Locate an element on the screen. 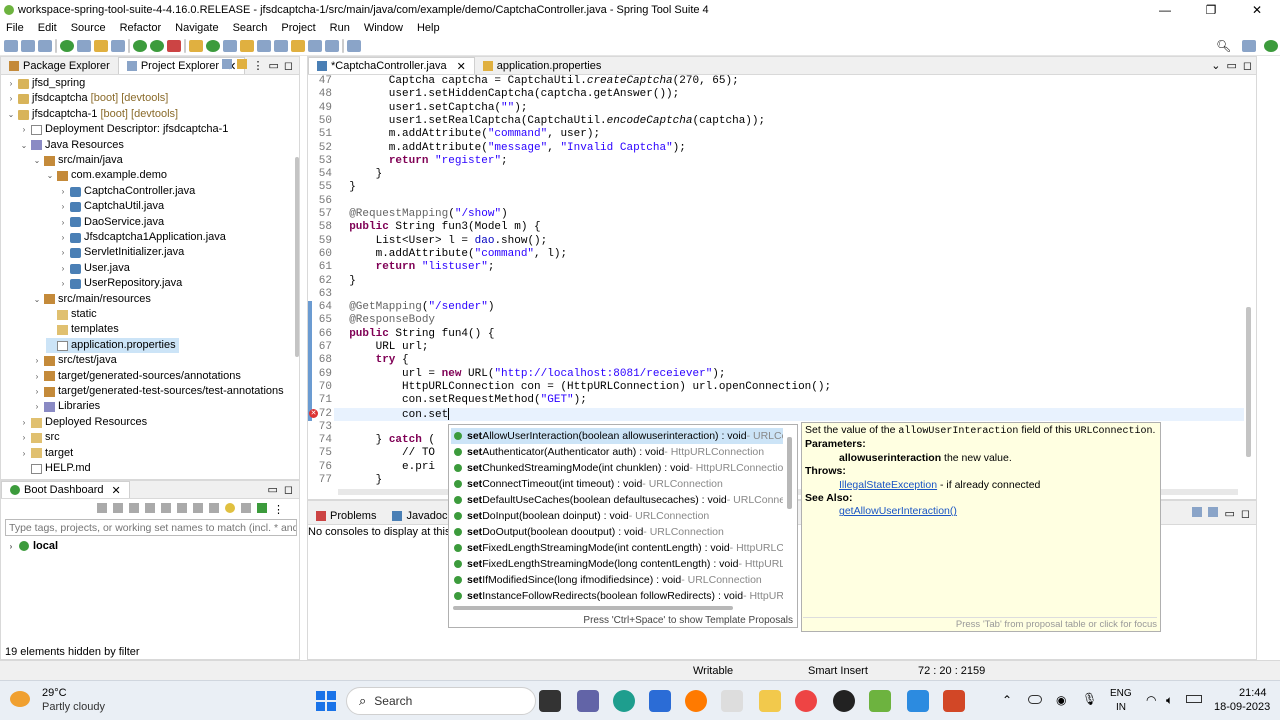  tree-item: › target/generated-sources/annotations is located at coordinates (138, 376).